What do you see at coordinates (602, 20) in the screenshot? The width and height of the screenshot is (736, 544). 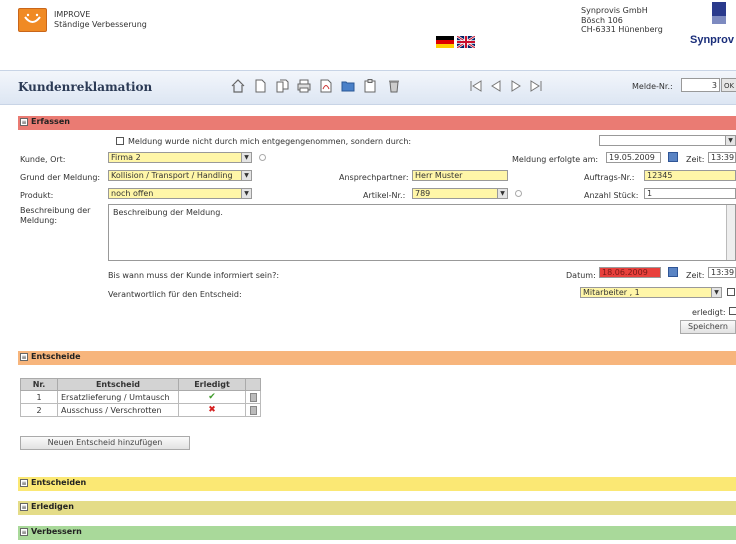 I see `company-line: Bösch 106` at bounding box center [602, 20].